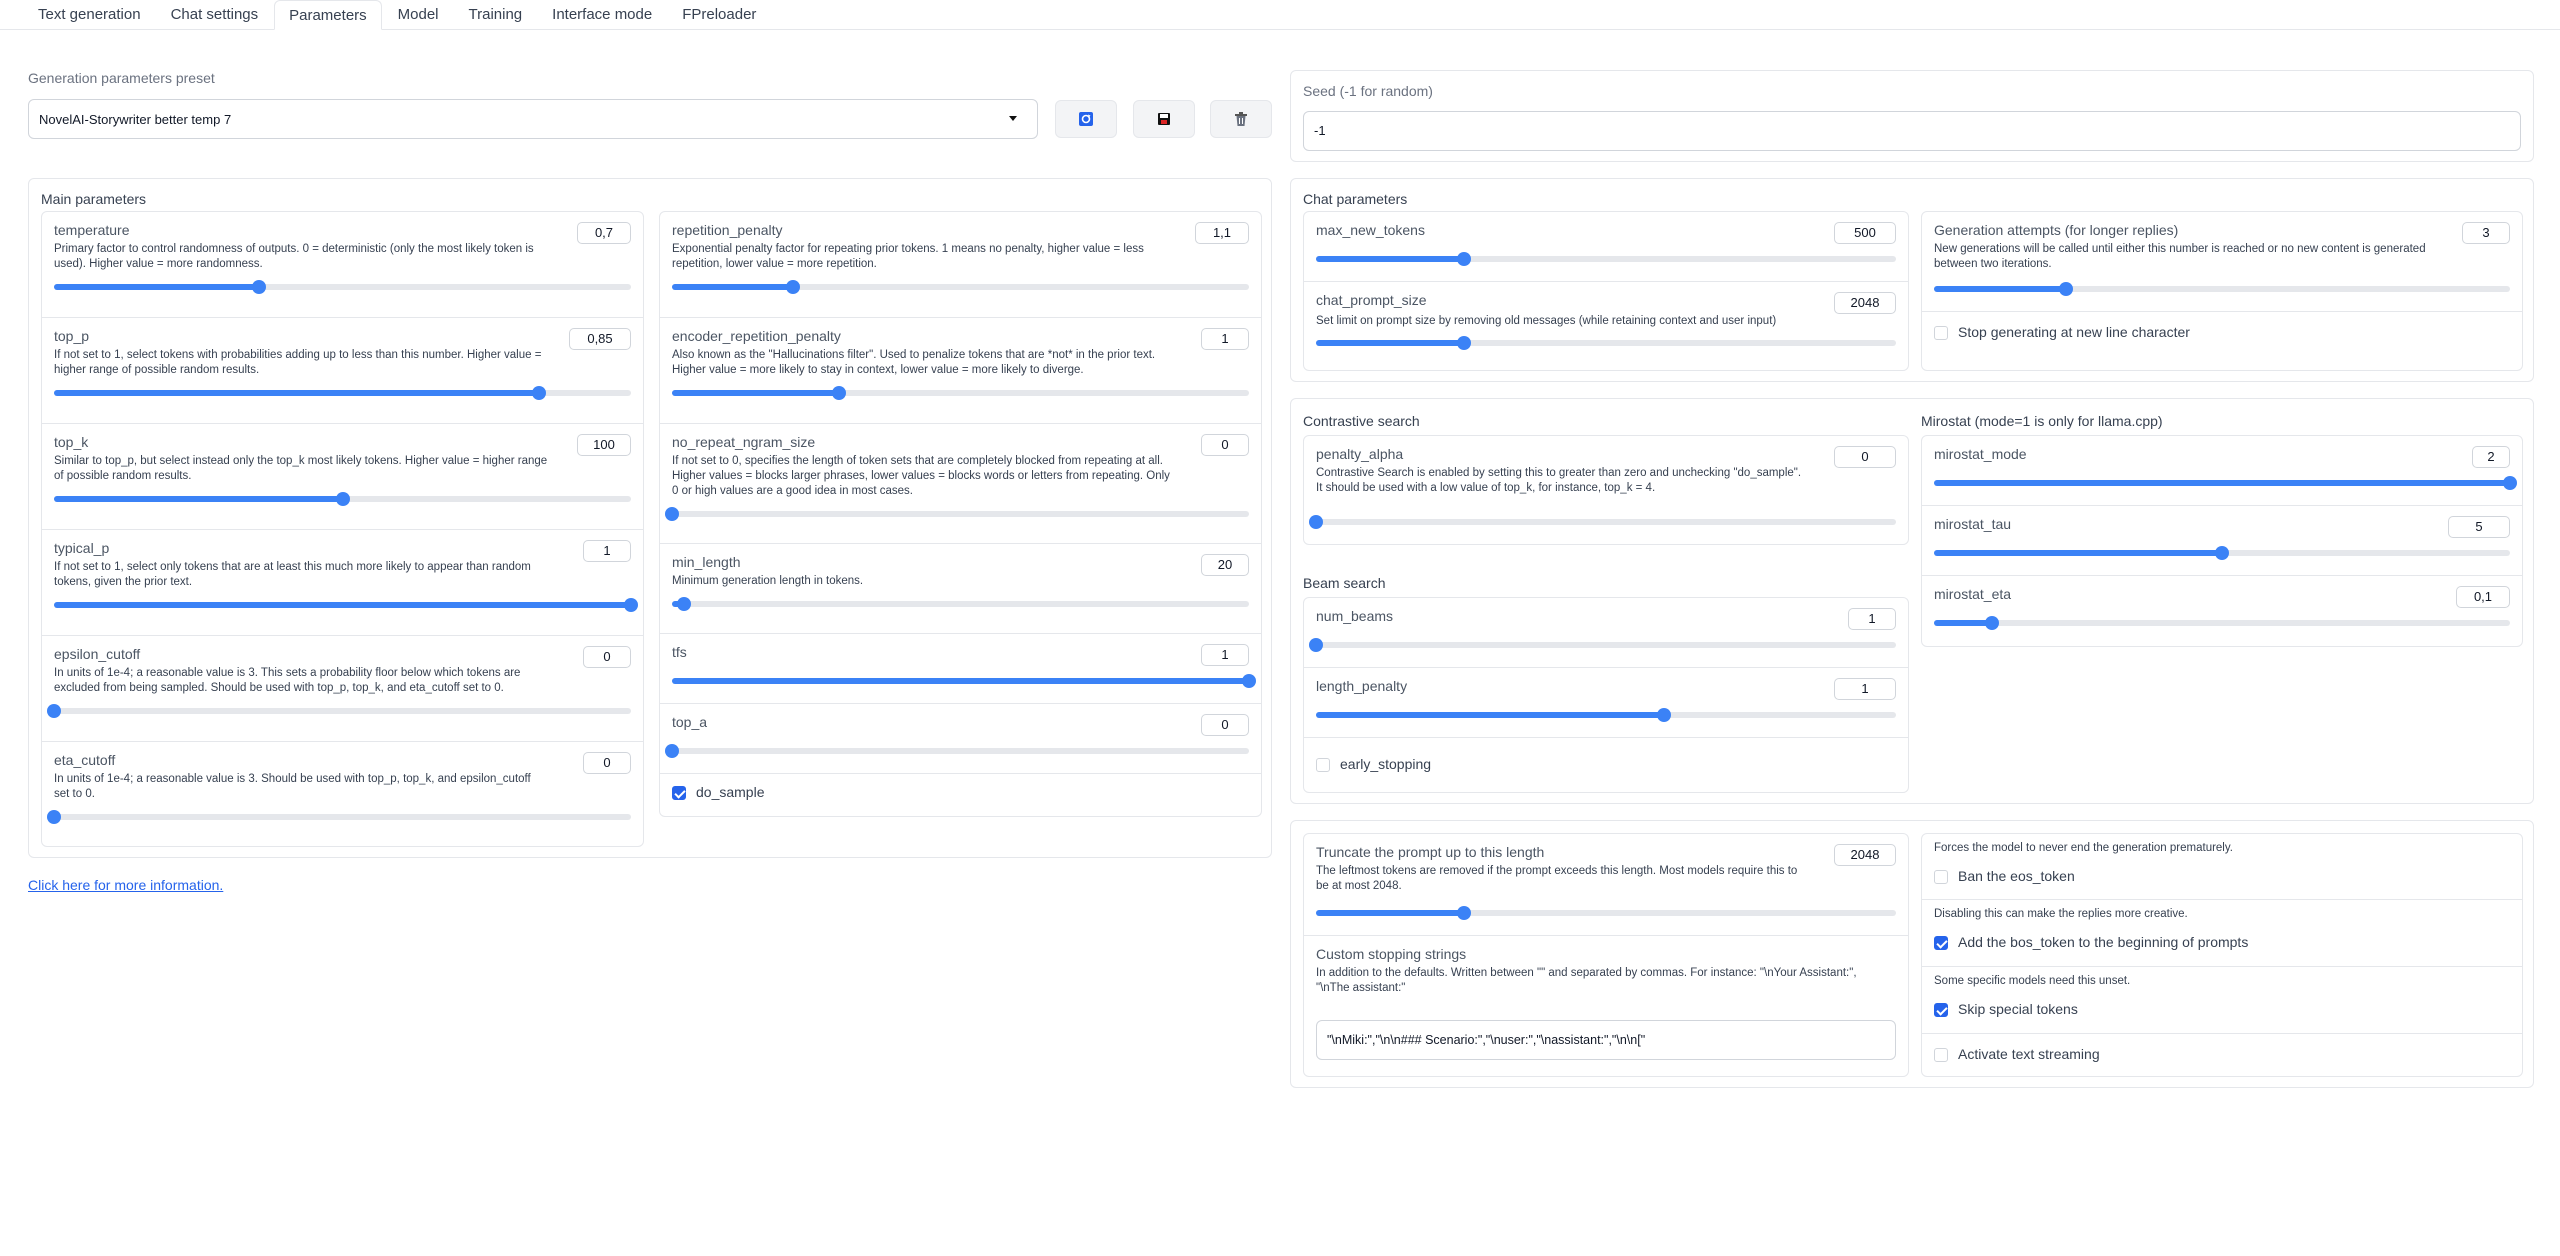  I want to click on truncate-input: 2048, so click(1865, 855).